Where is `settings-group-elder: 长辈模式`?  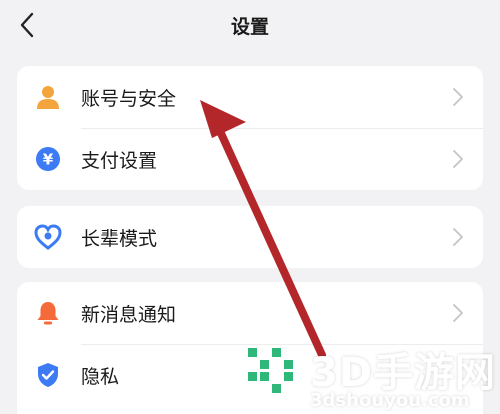
settings-group-elder: 长辈模式 is located at coordinates (250, 237).